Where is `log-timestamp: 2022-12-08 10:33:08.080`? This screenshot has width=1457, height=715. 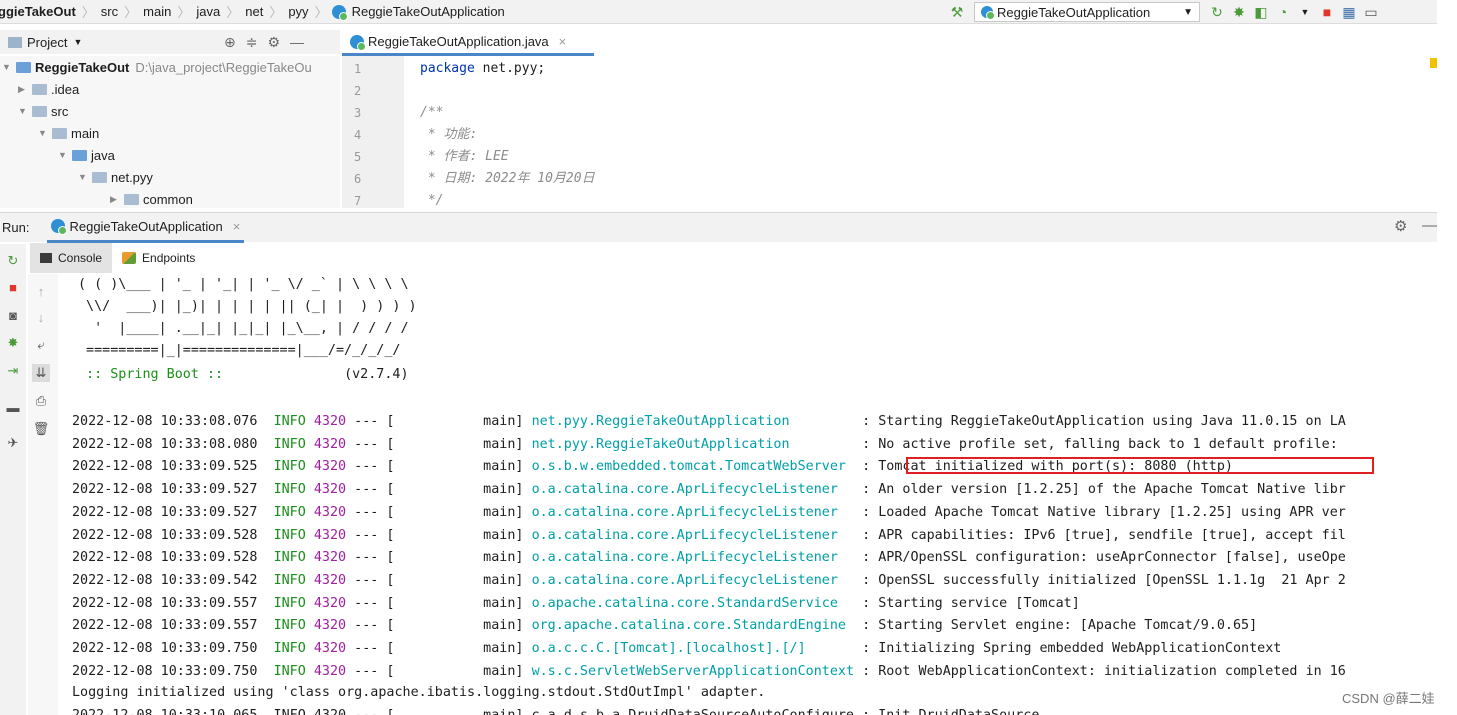 log-timestamp: 2022-12-08 10:33:08.080 is located at coordinates (165, 444).